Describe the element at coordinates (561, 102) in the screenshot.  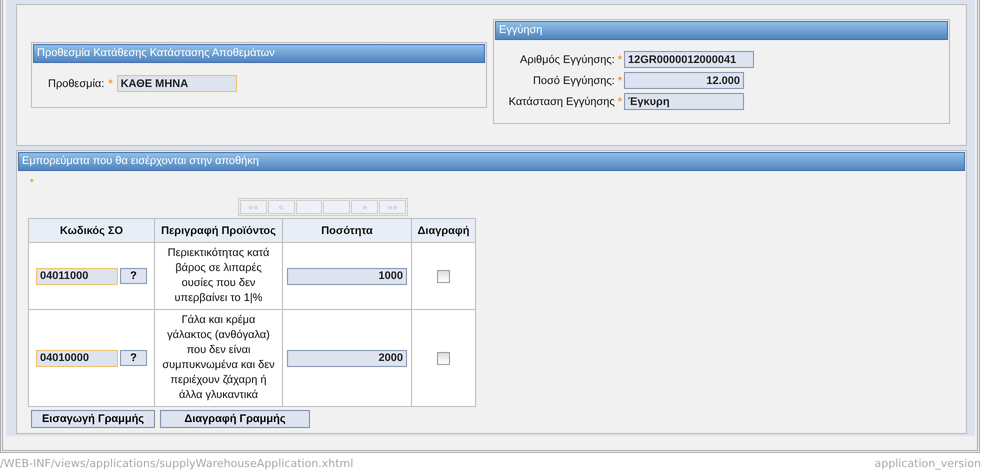
I see `field-label: Κατάσταση Εγγύησης` at that location.